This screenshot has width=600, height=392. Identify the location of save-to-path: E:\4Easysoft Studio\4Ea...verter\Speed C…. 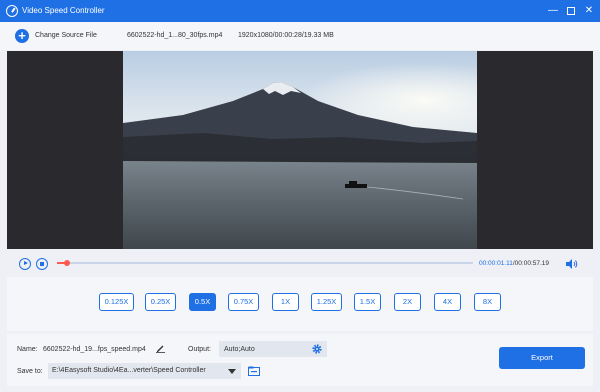
(129, 370).